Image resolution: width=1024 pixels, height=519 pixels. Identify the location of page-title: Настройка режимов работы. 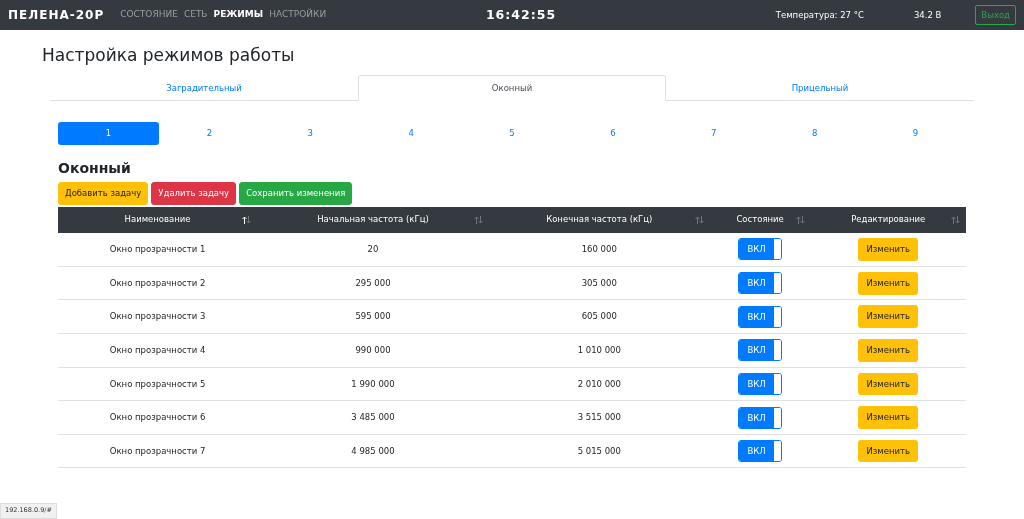
(169, 55).